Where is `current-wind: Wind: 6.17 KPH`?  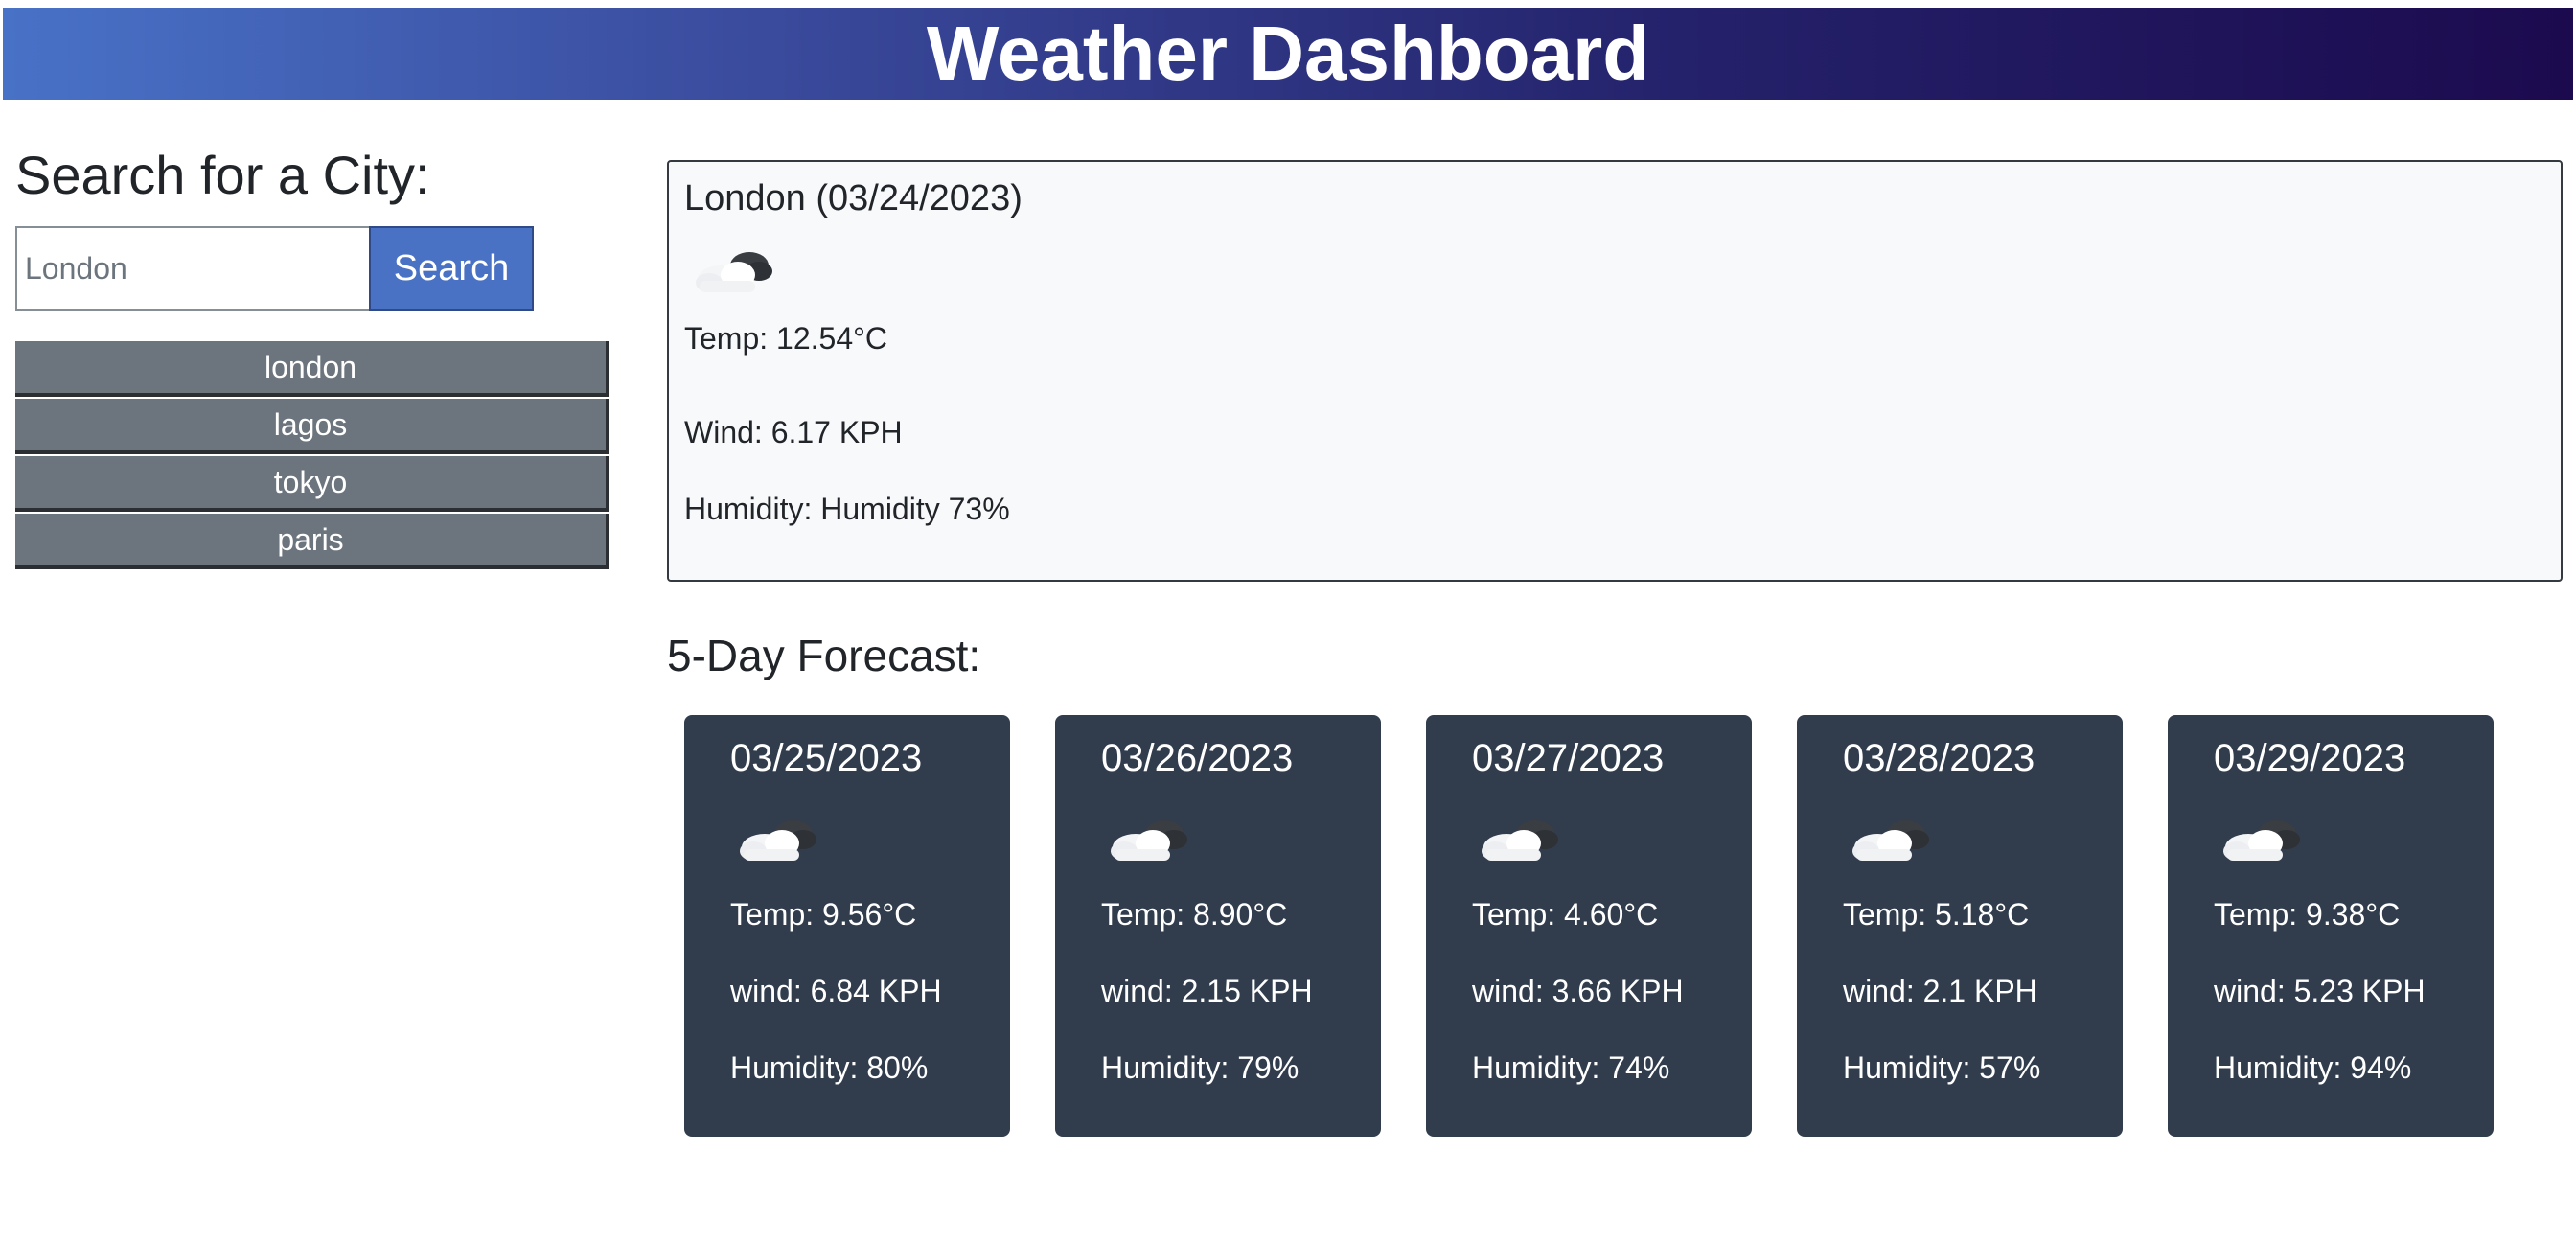 current-wind: Wind: 6.17 KPH is located at coordinates (793, 432).